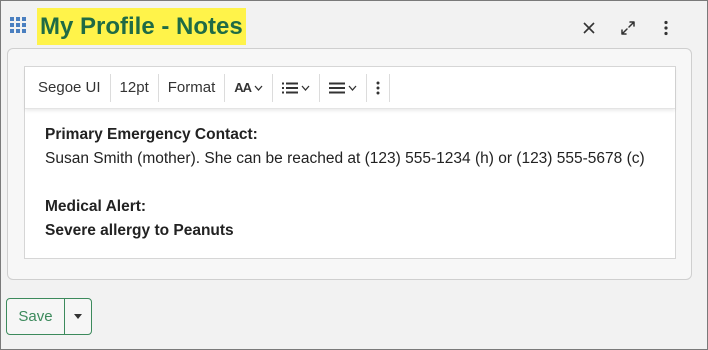 The height and width of the screenshot is (350, 708). I want to click on expand-button, so click(628, 28).